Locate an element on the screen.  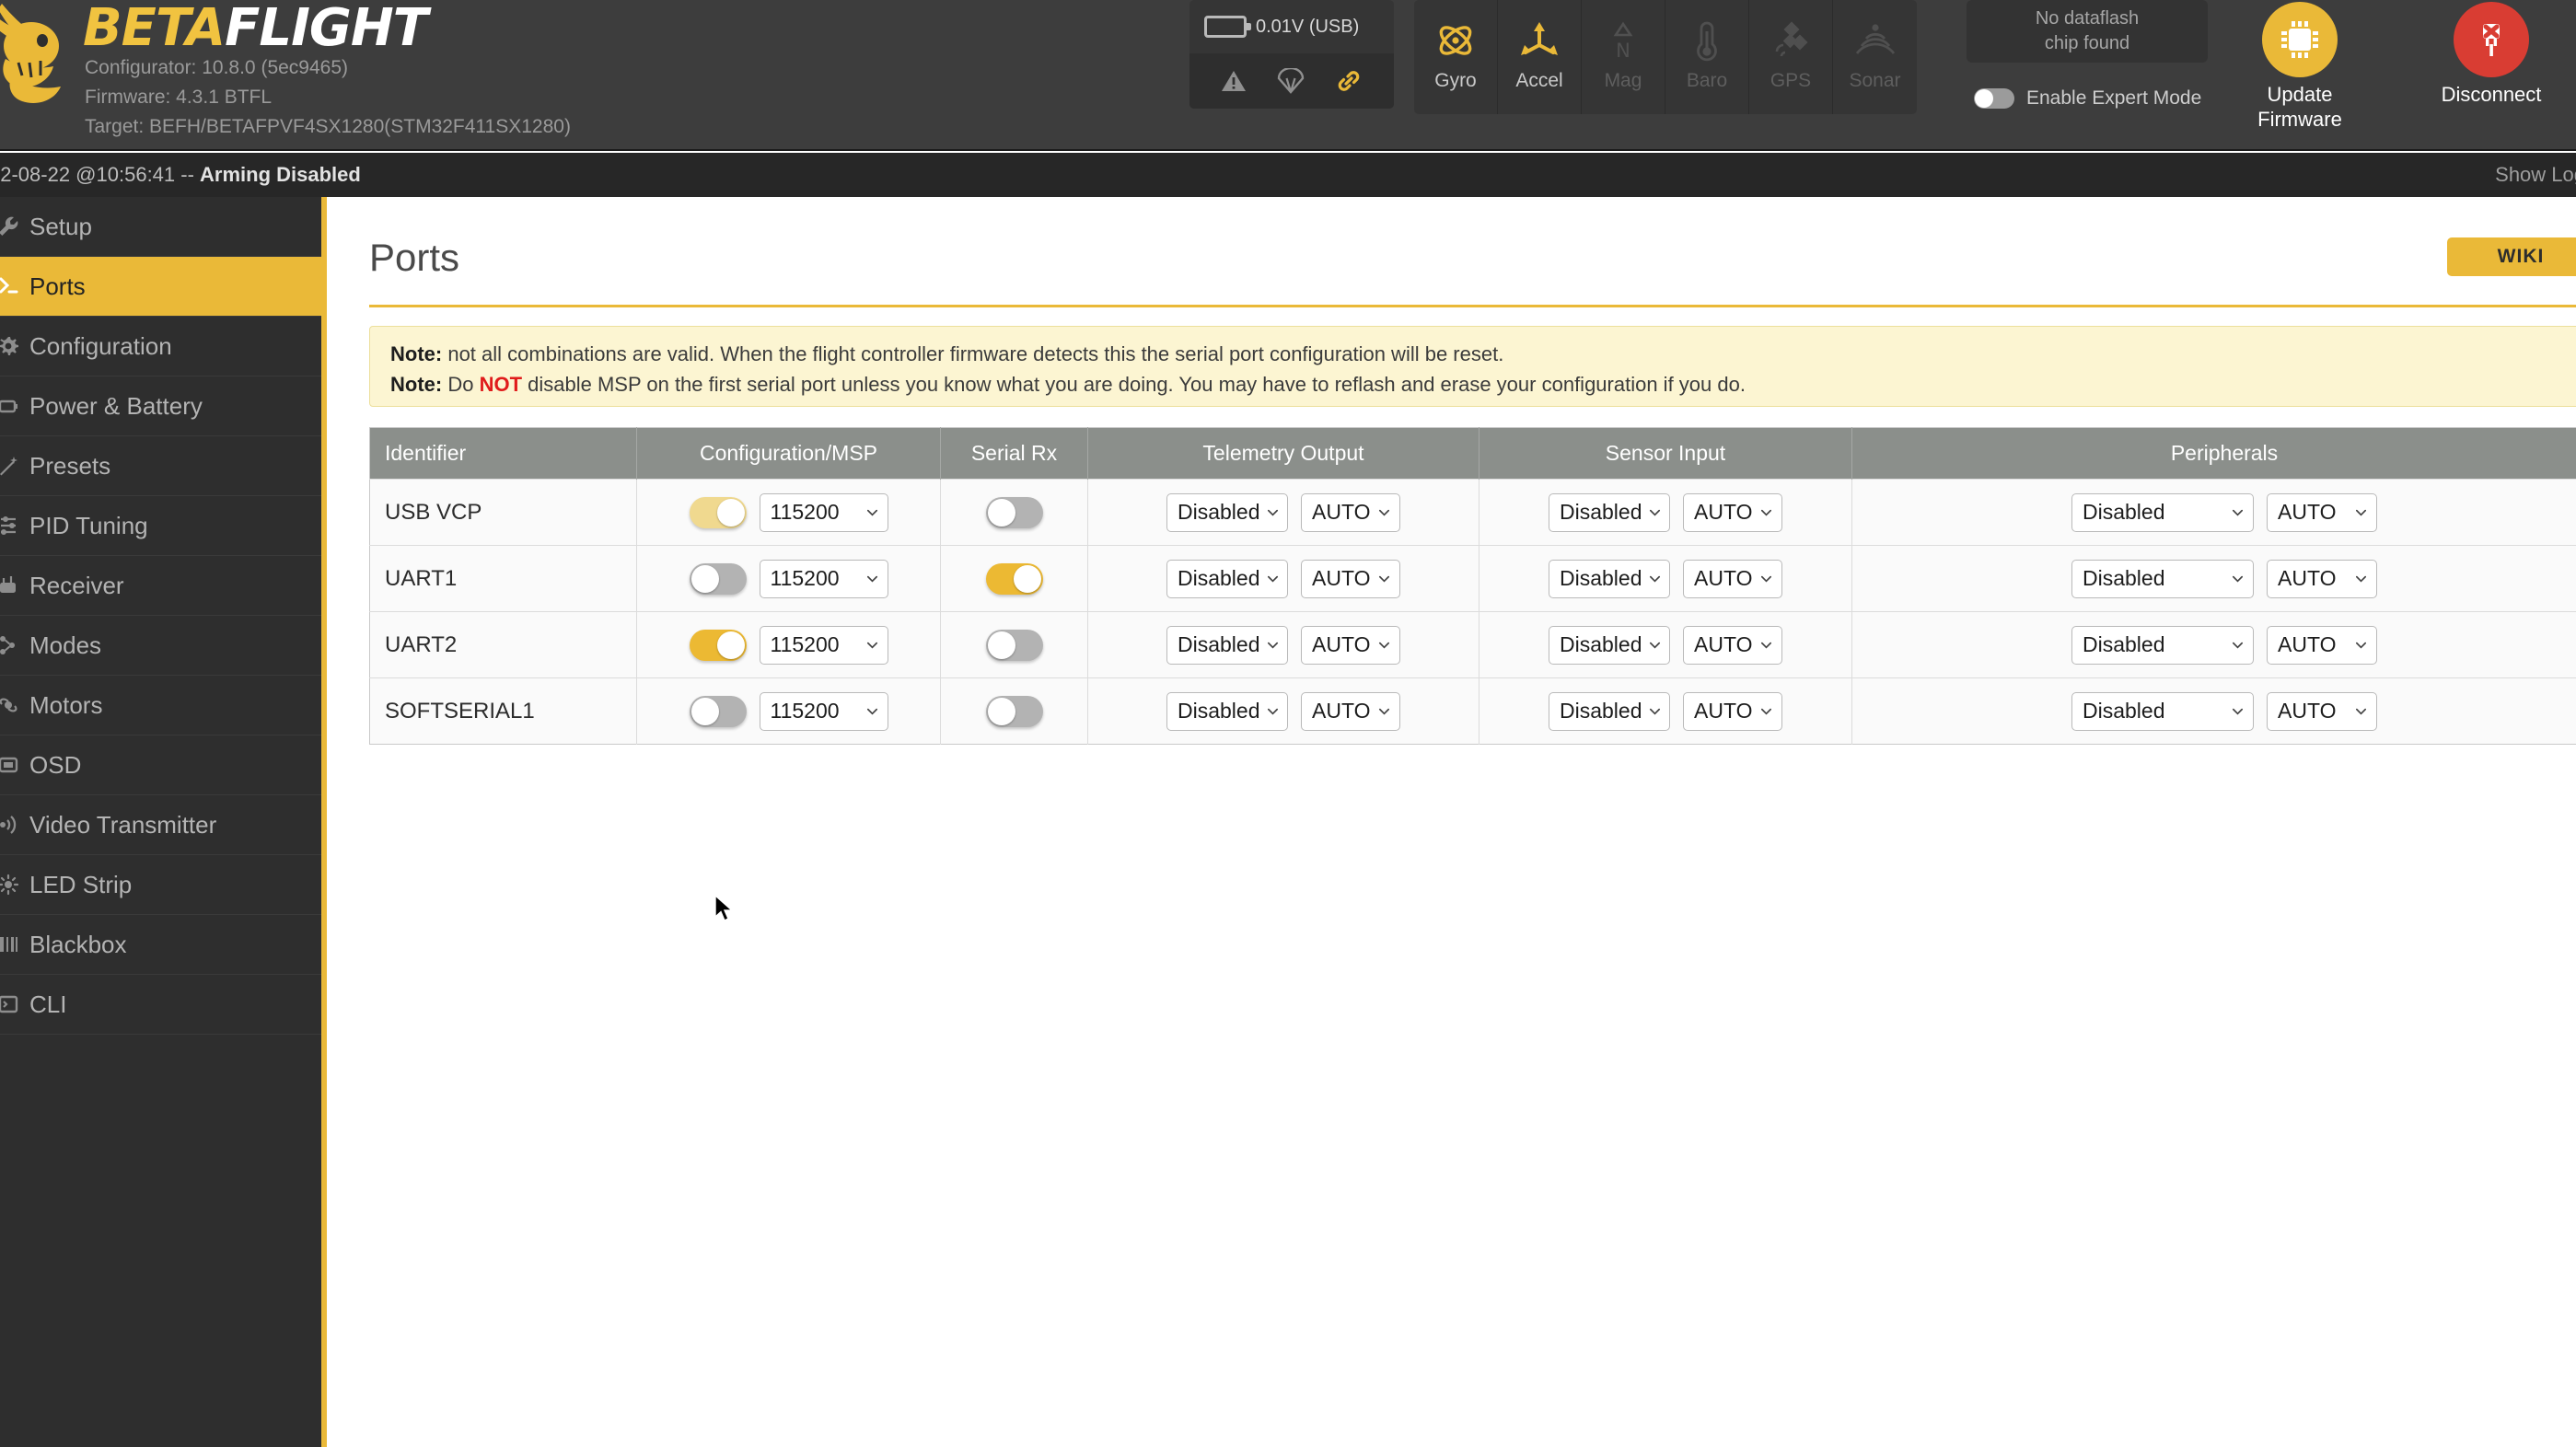
disconnect-label: Disconnect is located at coordinates (2491, 94).